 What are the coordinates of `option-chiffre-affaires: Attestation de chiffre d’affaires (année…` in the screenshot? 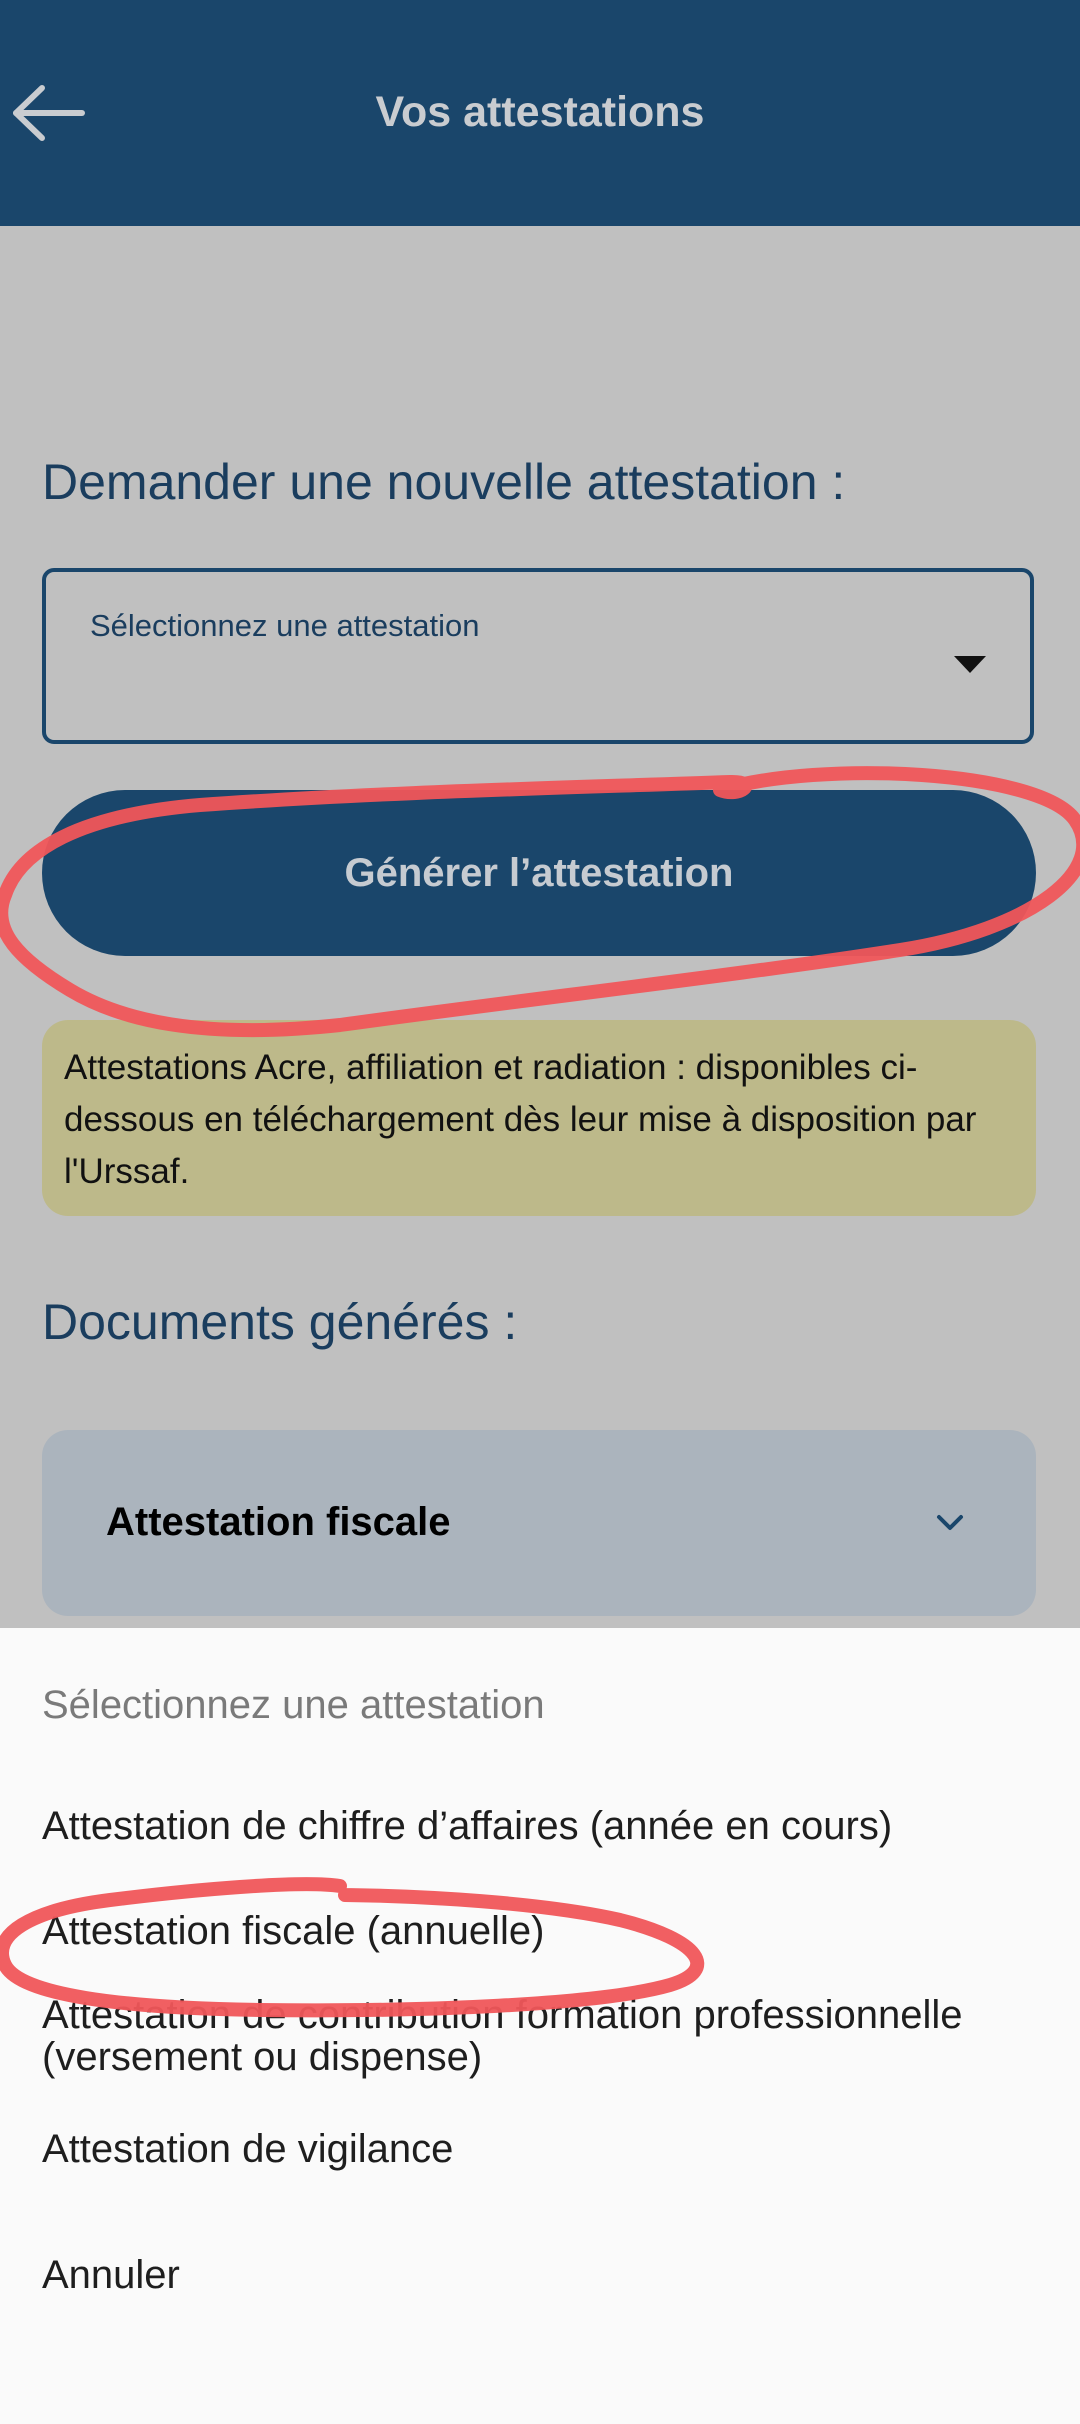 It's located at (547, 1826).